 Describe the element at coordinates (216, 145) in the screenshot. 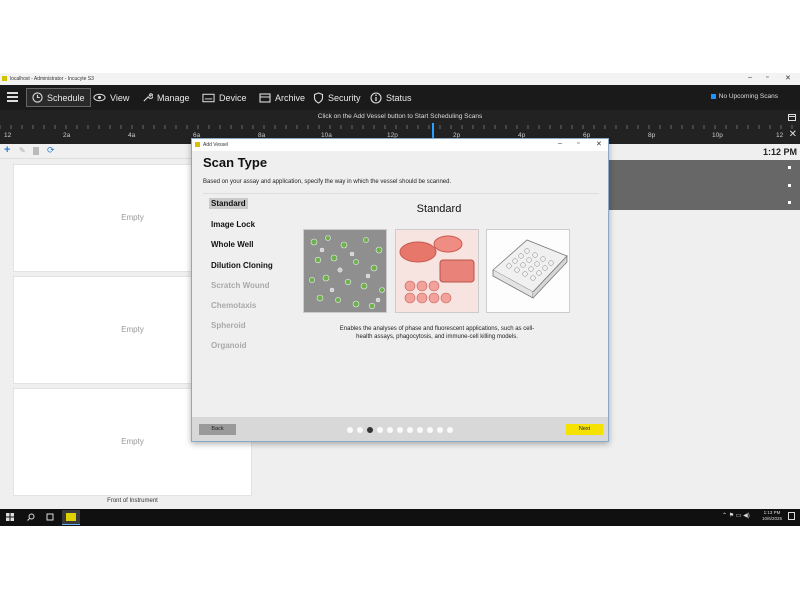

I see `dialog-title: Add Vessel` at that location.